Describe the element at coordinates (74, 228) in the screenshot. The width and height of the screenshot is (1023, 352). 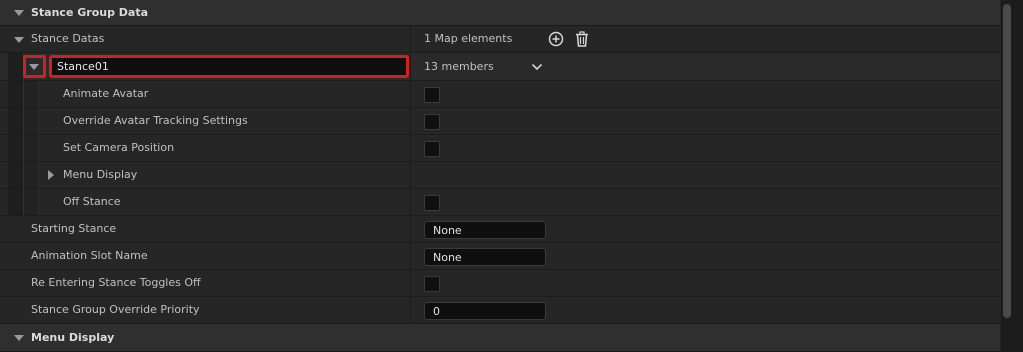
I see `prop-label: Starting Stance` at that location.